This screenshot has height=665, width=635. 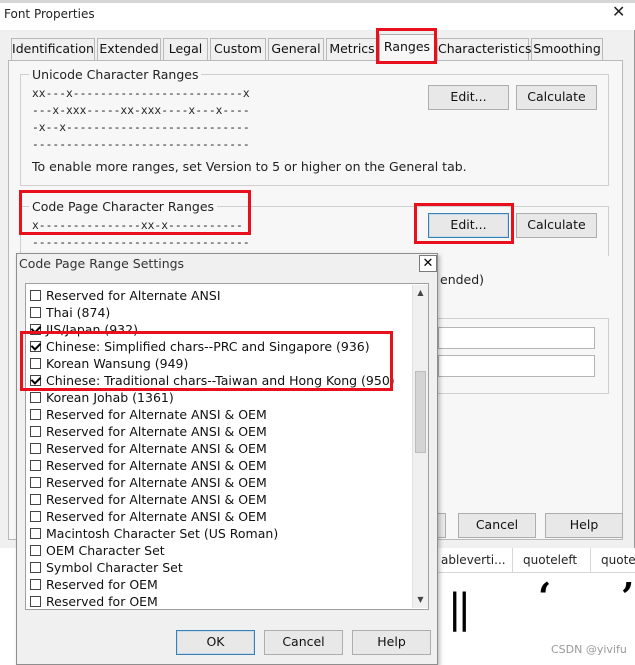 I want to click on list-item: OEM Character Set, so click(x=97, y=550).